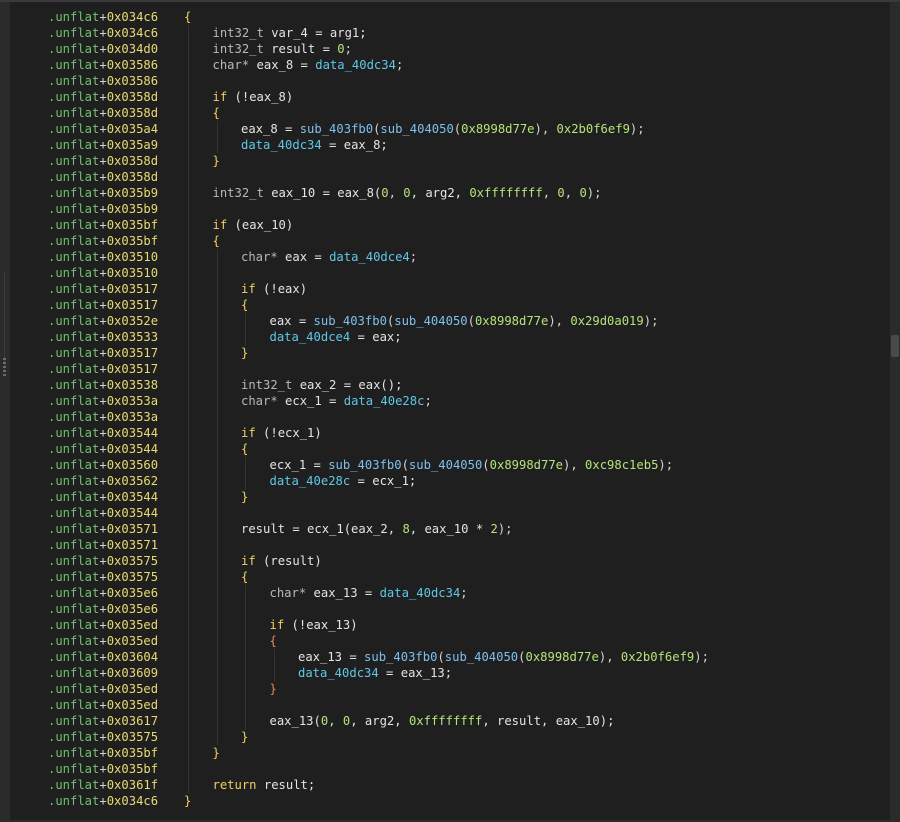 The image size is (900, 822). Describe the element at coordinates (450, 769) in the screenshot. I see `code-line: .unflat+0x035bf` at that location.